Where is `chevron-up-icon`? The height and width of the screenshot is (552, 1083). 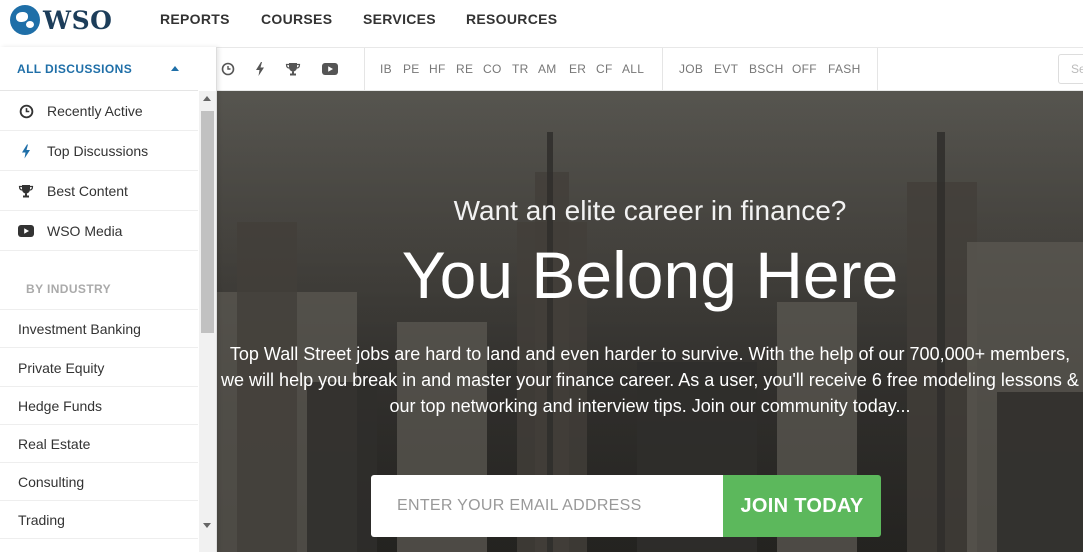
chevron-up-icon is located at coordinates (175, 68).